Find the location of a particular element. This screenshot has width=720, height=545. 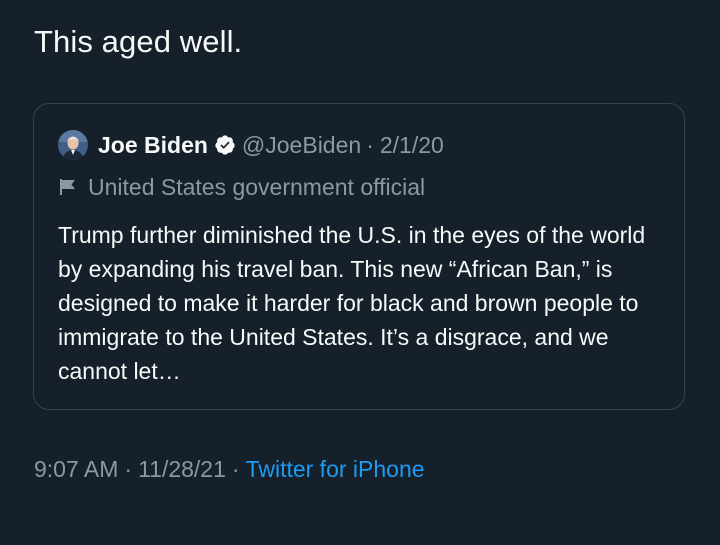

quoted-author-handle: @JoeBiden is located at coordinates (301, 145).